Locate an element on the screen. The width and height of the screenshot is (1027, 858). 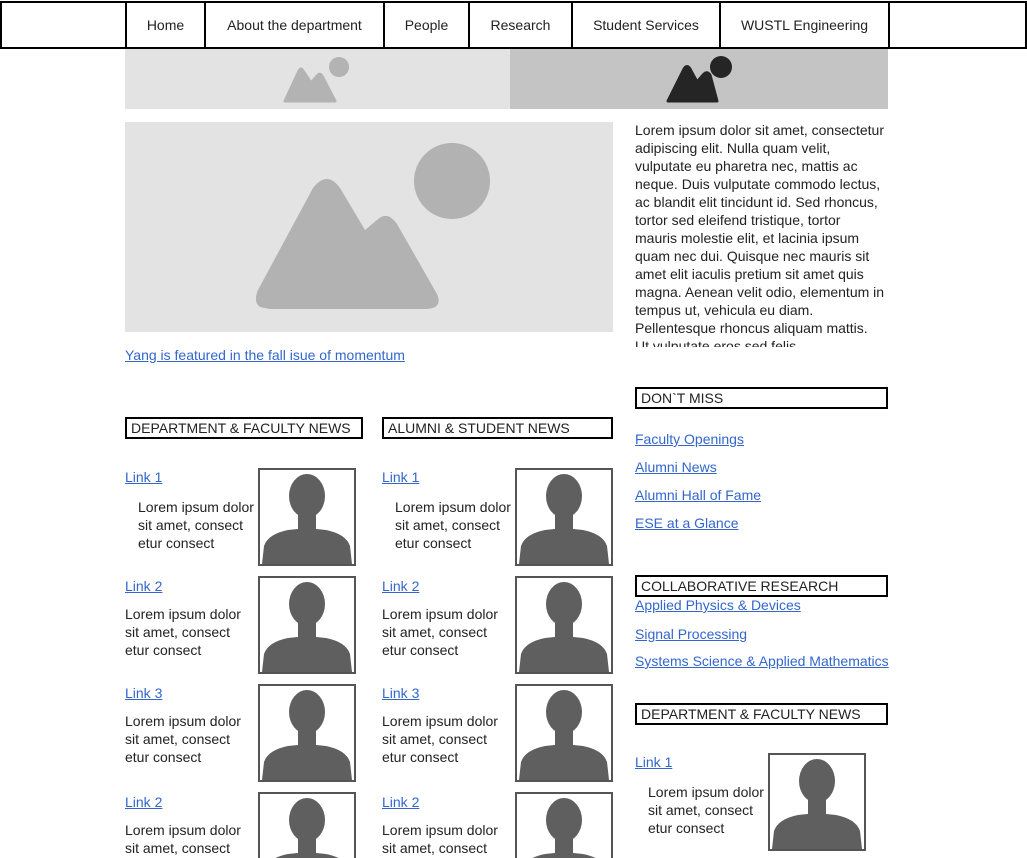
nav-research: Research is located at coordinates (520, 25).